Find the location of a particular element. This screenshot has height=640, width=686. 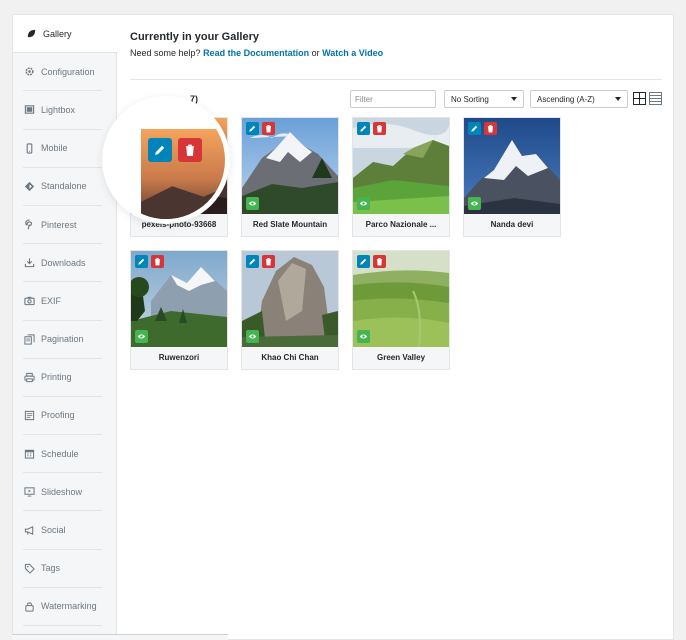

grid-view-icon is located at coordinates (639, 98).